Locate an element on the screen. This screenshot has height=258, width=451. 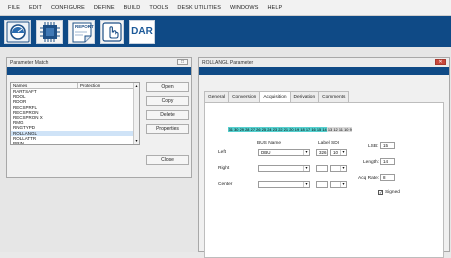
left-sdi-value: 10 is located at coordinates (336, 152).